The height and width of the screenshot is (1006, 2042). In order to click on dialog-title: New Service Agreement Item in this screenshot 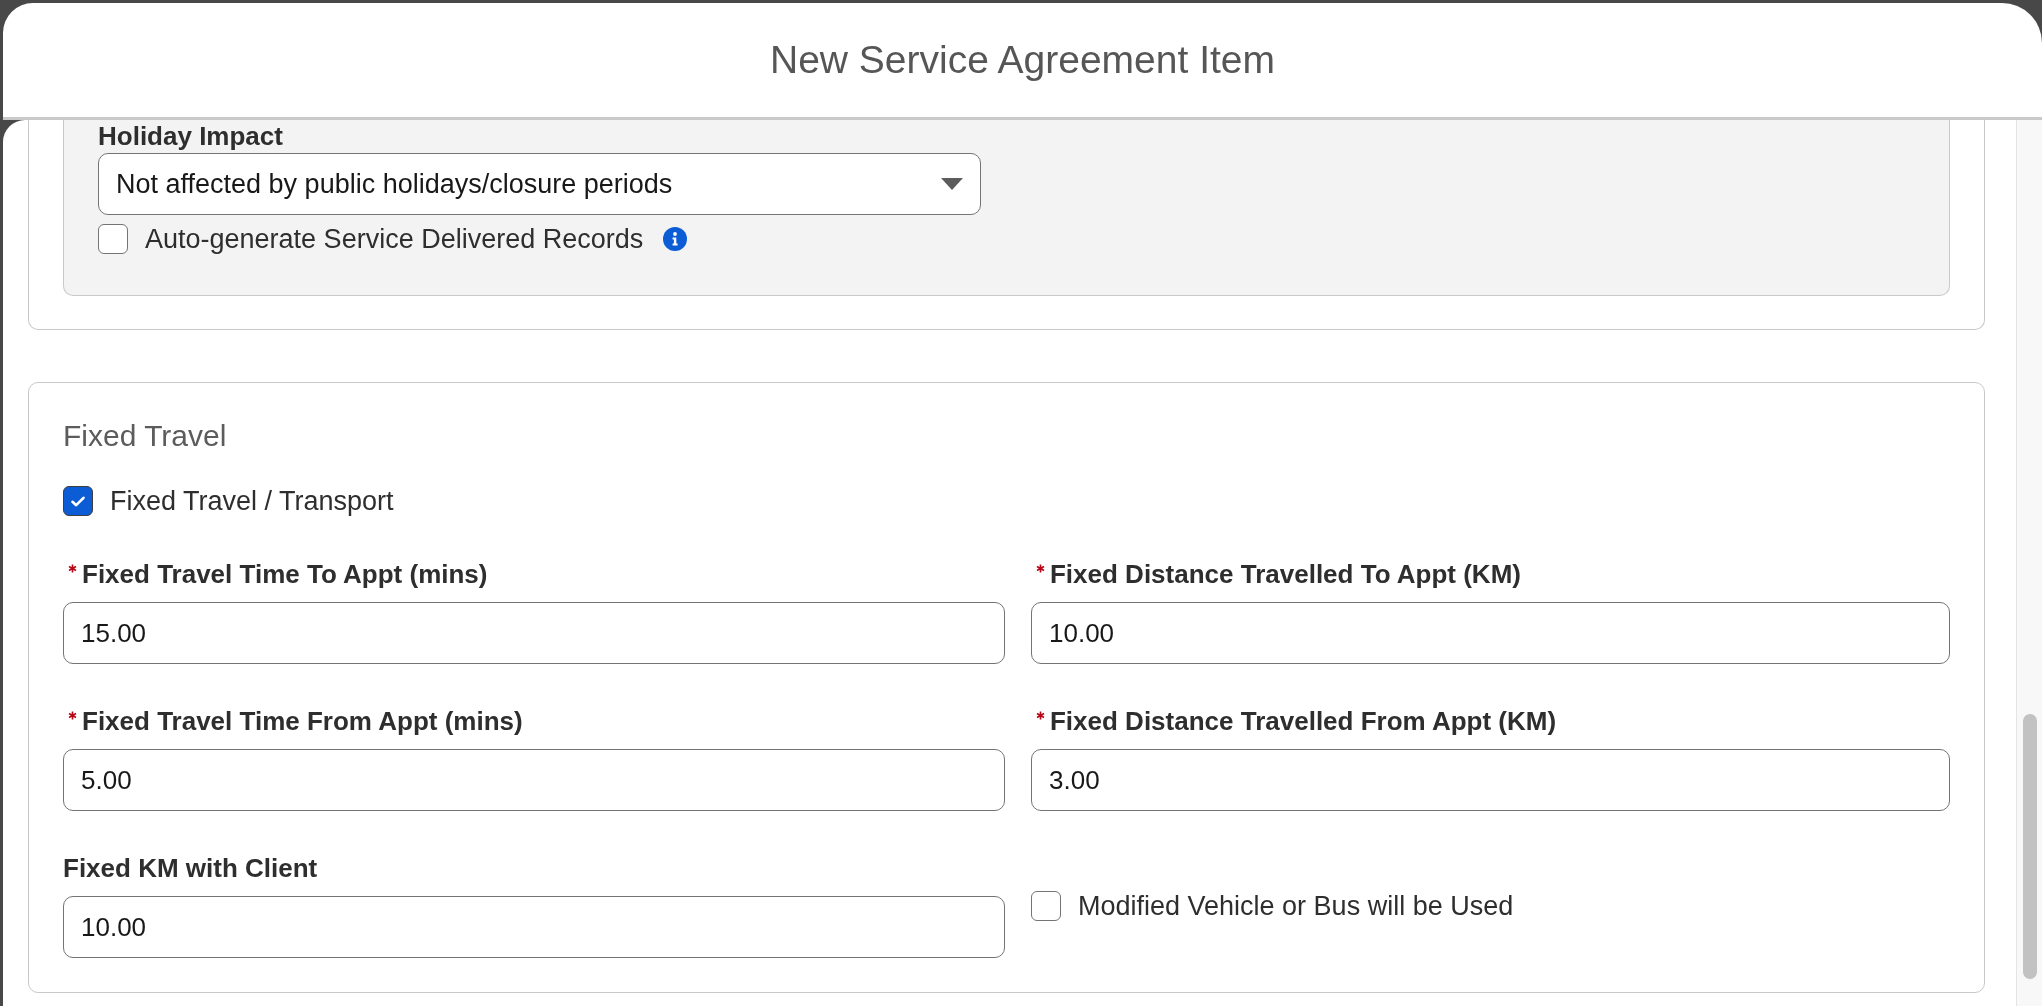, I will do `click(1022, 60)`.